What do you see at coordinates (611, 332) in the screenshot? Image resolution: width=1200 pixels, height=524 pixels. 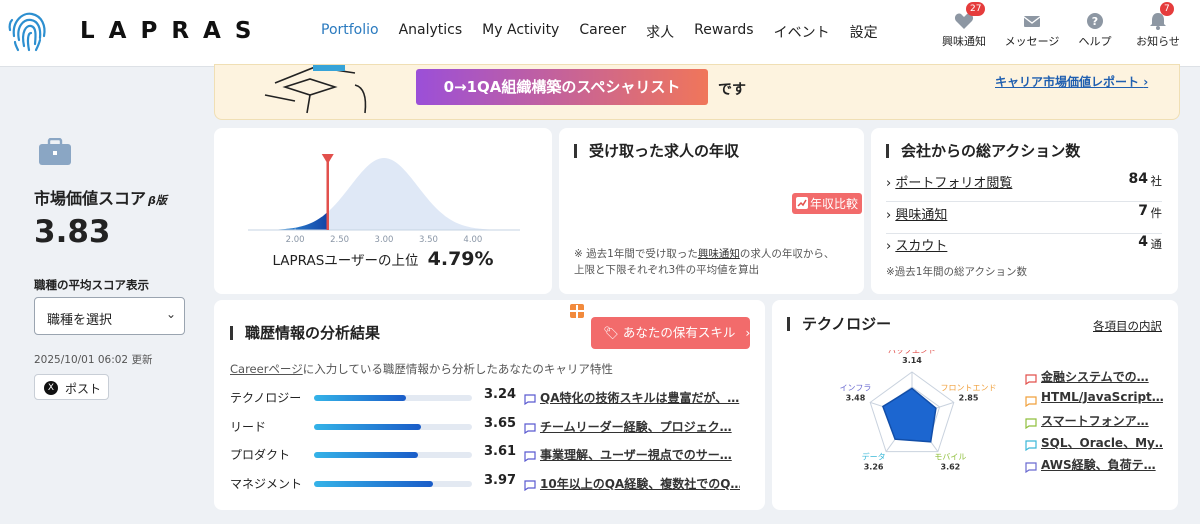 I see `tag-icon: 🏷` at bounding box center [611, 332].